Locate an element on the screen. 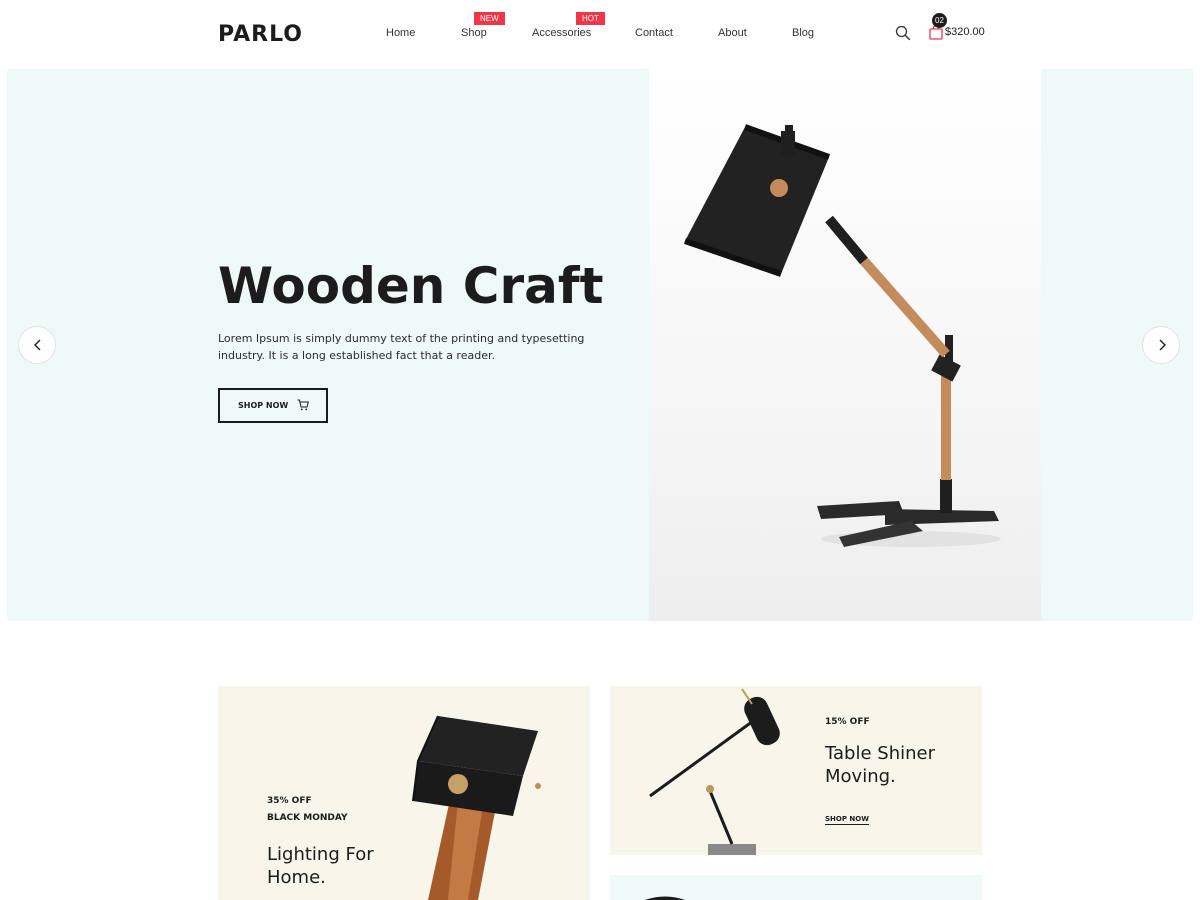 This screenshot has height=900, width=1200. logo: PARLO is located at coordinates (260, 34).